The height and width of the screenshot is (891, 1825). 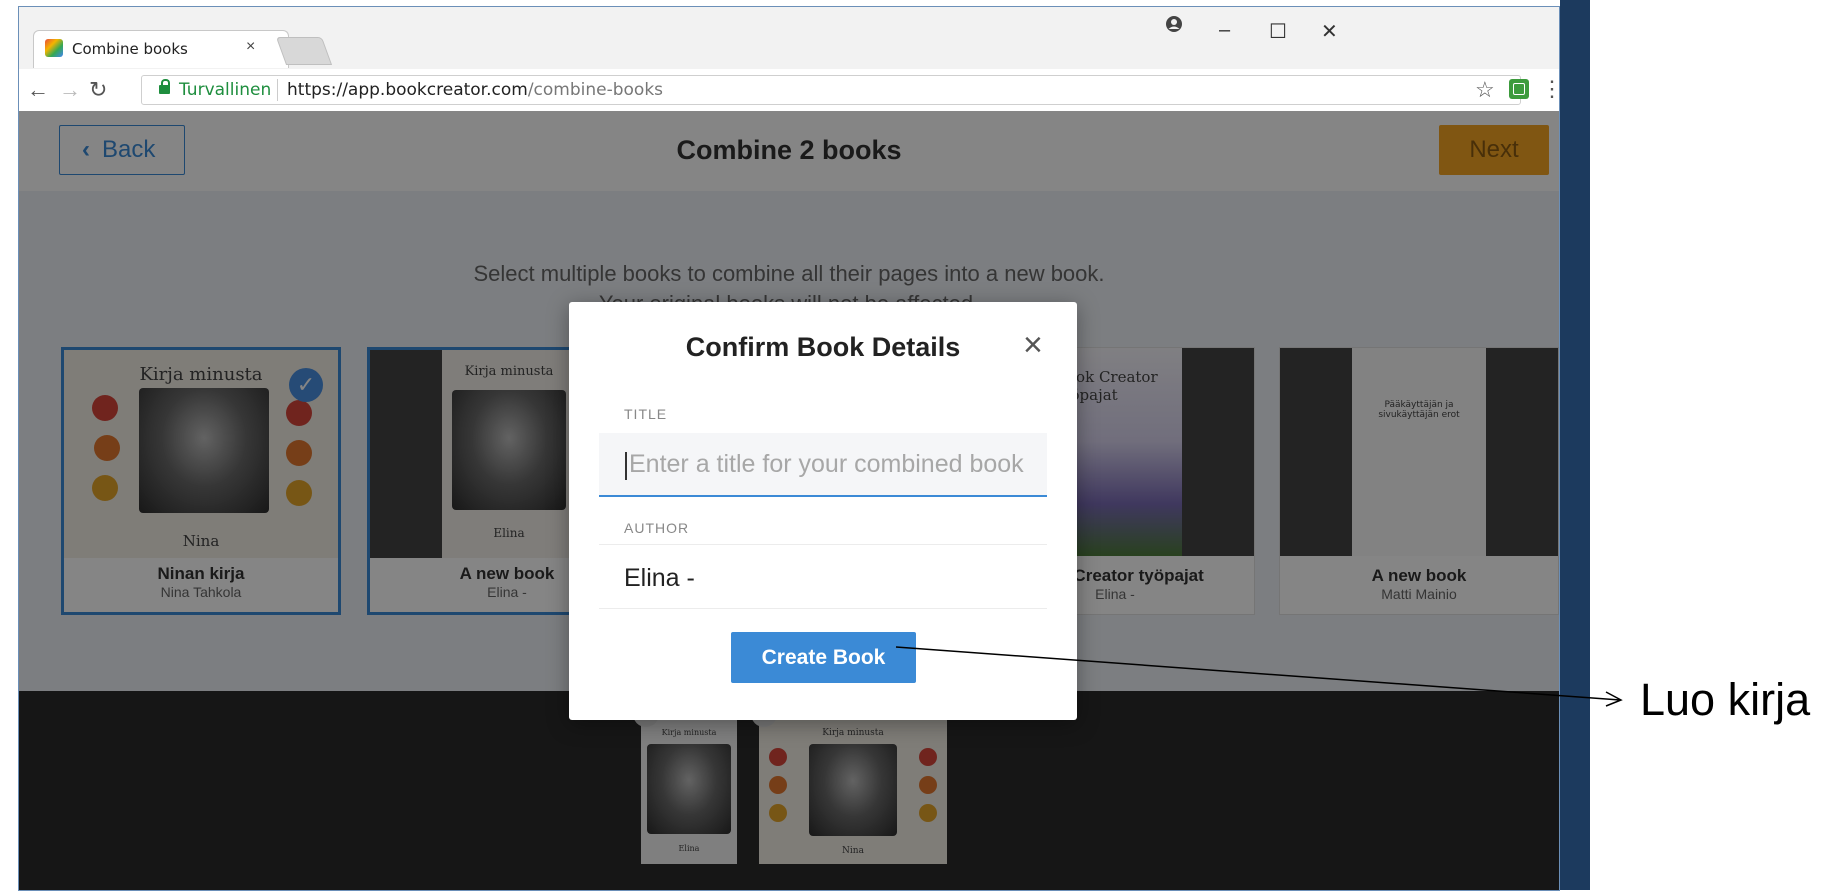 What do you see at coordinates (1033, 345) in the screenshot?
I see `close-icon: ×` at bounding box center [1033, 345].